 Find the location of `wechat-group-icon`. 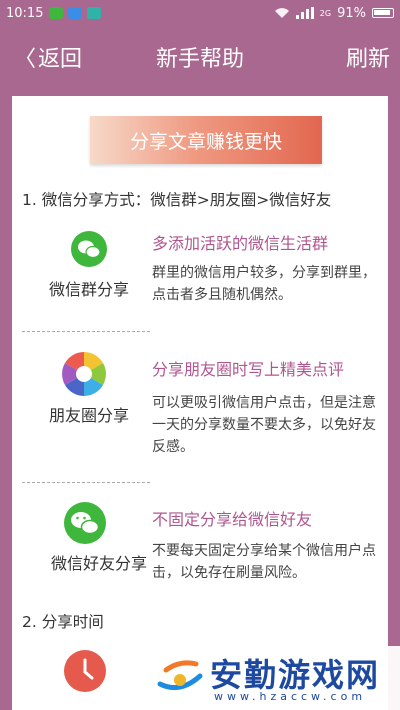

wechat-group-icon is located at coordinates (89, 249).